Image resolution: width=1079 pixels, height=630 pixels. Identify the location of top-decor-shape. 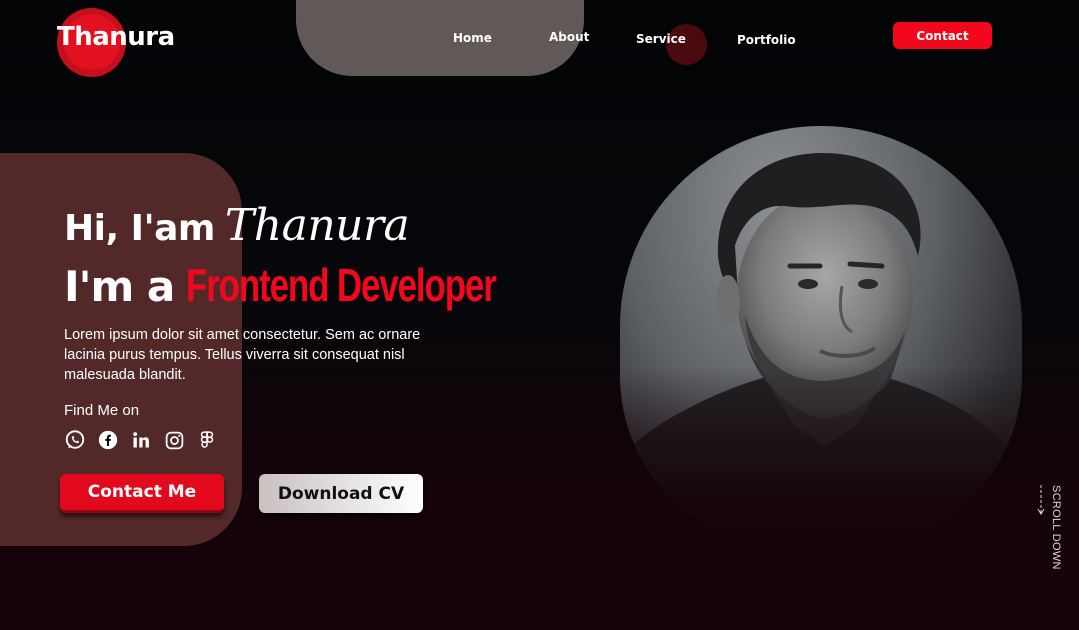
(440, 38).